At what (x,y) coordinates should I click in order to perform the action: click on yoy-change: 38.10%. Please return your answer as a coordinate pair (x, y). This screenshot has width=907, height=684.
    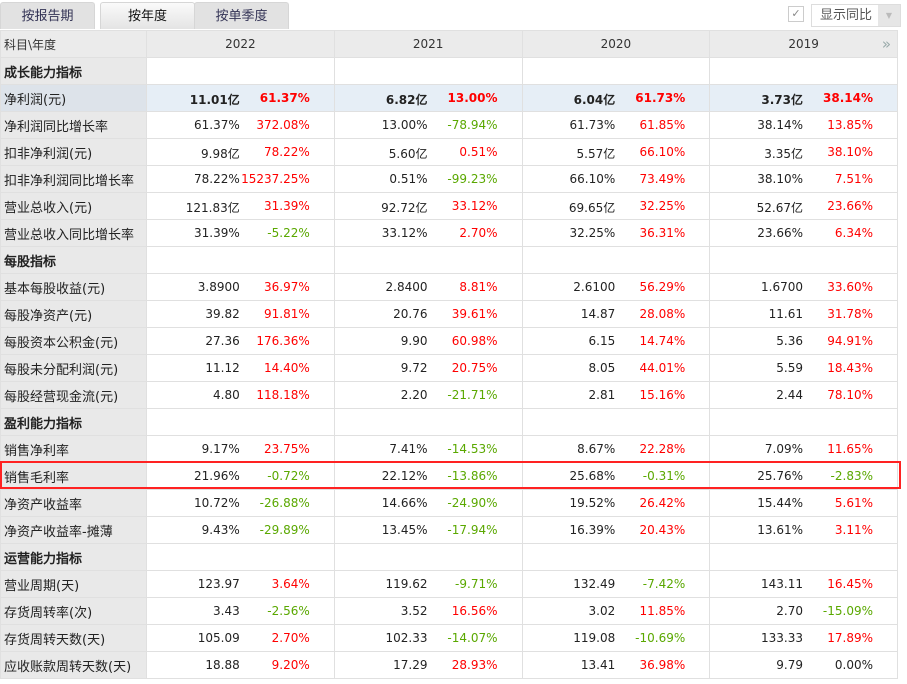
    Looking at the image, I should click on (850, 152).